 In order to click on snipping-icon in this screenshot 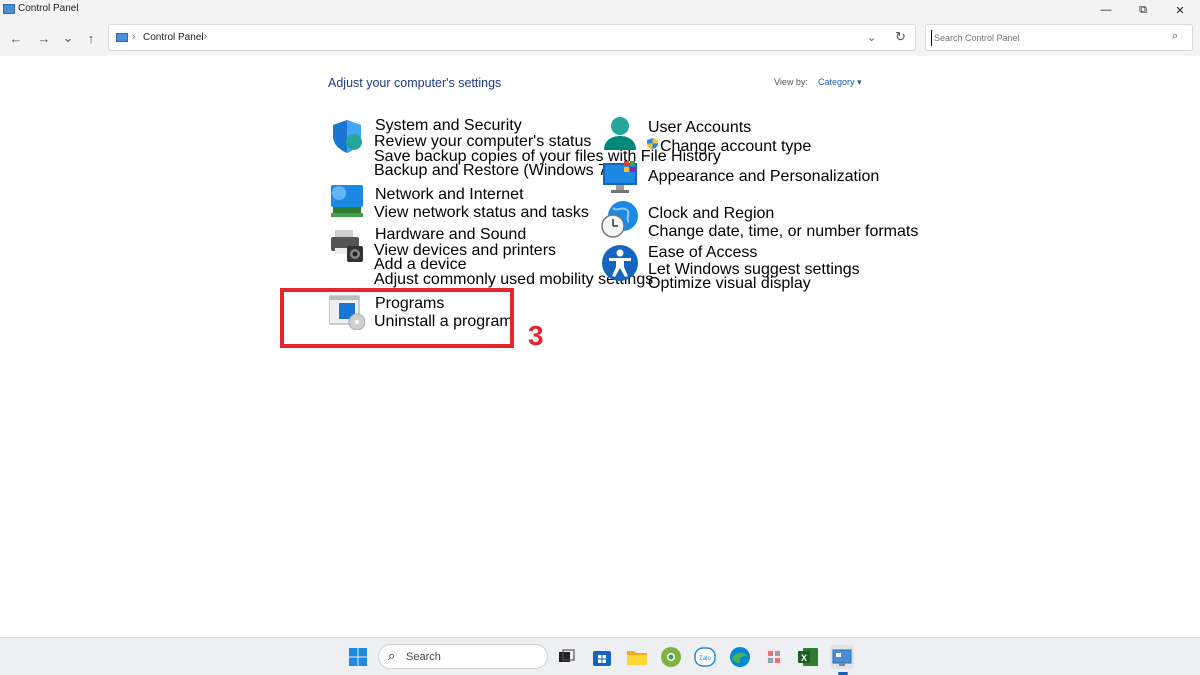, I will do `click(774, 657)`.